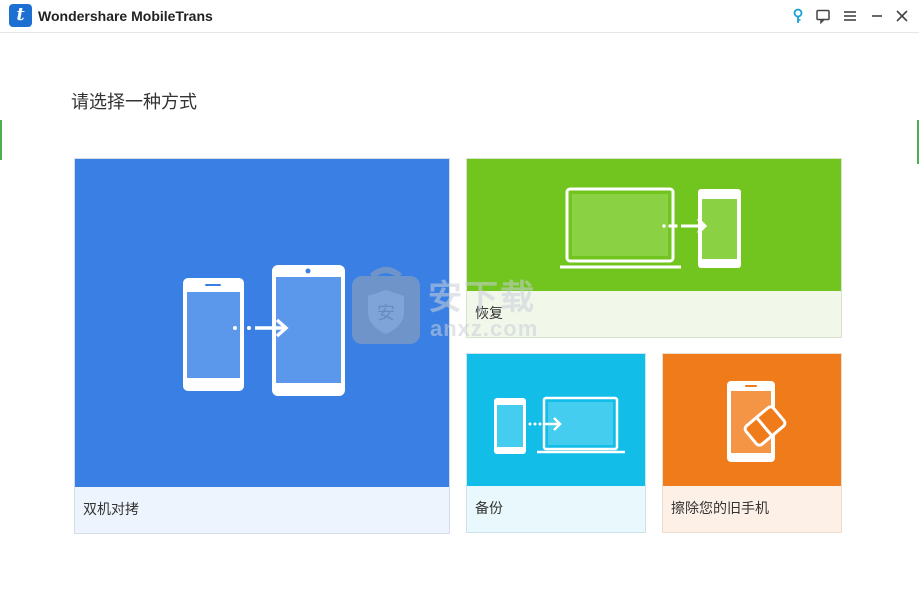 This screenshot has height=615, width=919. Describe the element at coordinates (134, 102) in the screenshot. I see `page-title: 请选择一种方式` at that location.